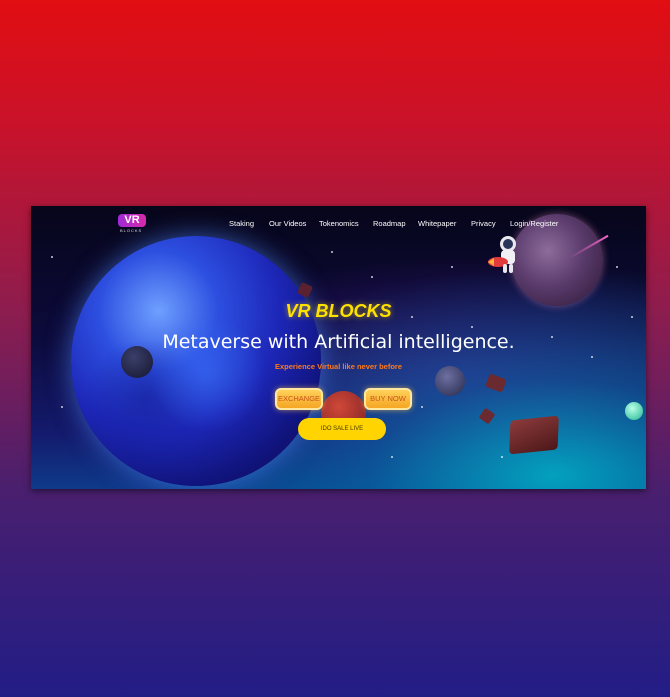 The width and height of the screenshot is (670, 697). Describe the element at coordinates (634, 411) in the screenshot. I see `teal-planet` at that location.